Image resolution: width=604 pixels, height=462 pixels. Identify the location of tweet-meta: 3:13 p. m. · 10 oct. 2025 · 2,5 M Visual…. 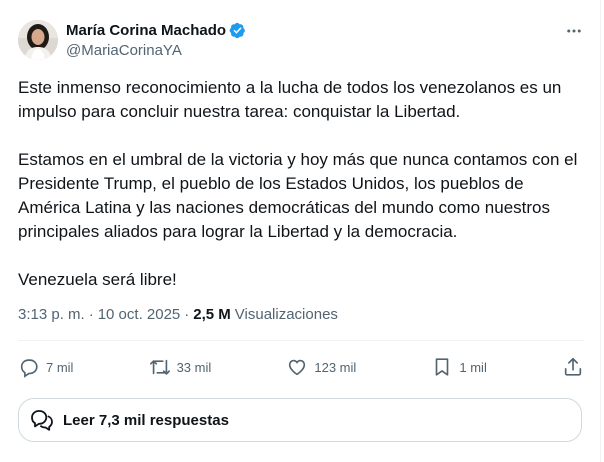
(178, 314).